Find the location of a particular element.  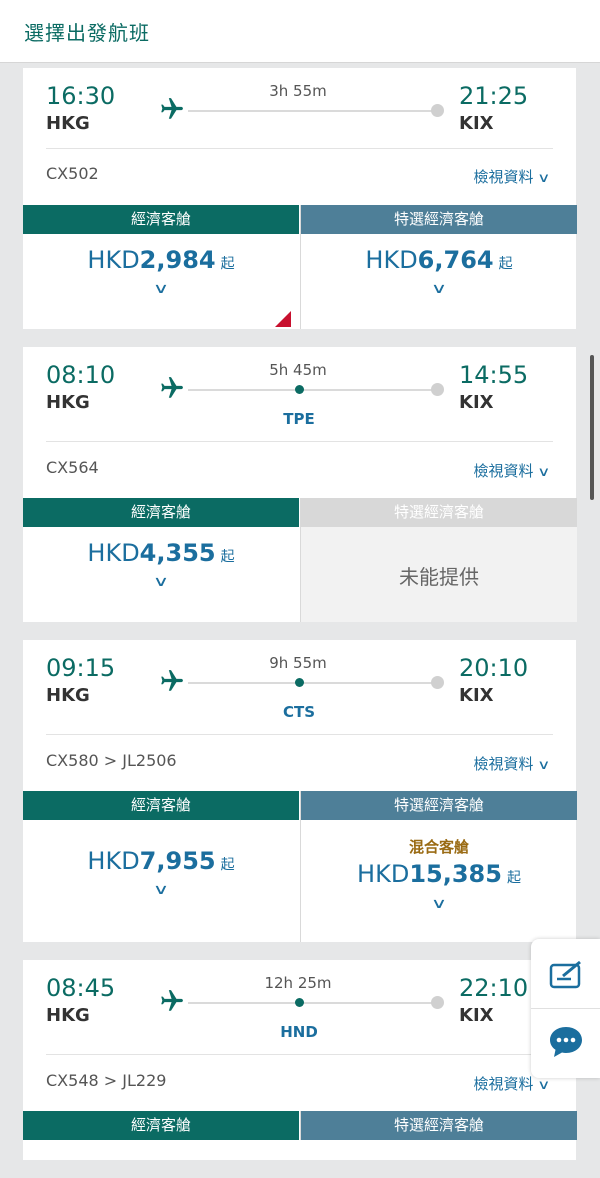

economy-price: HKD7,955 起 is located at coordinates (161, 861).